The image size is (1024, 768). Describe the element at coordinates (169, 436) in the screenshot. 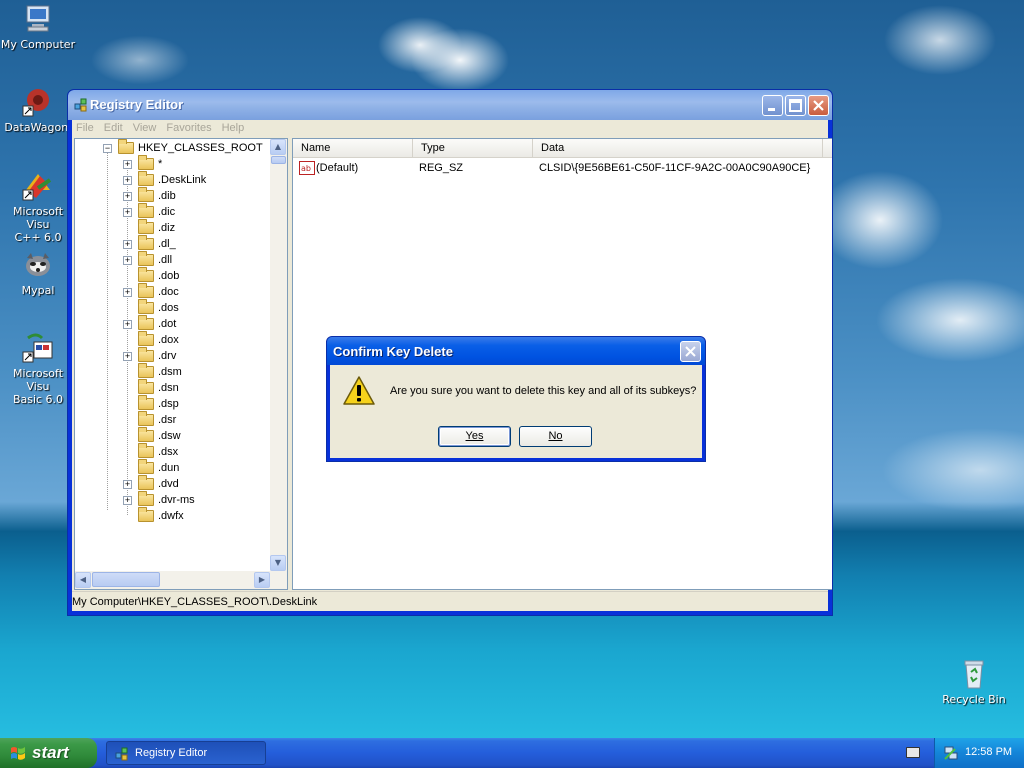

I see `tree-item-label: .dsw` at that location.